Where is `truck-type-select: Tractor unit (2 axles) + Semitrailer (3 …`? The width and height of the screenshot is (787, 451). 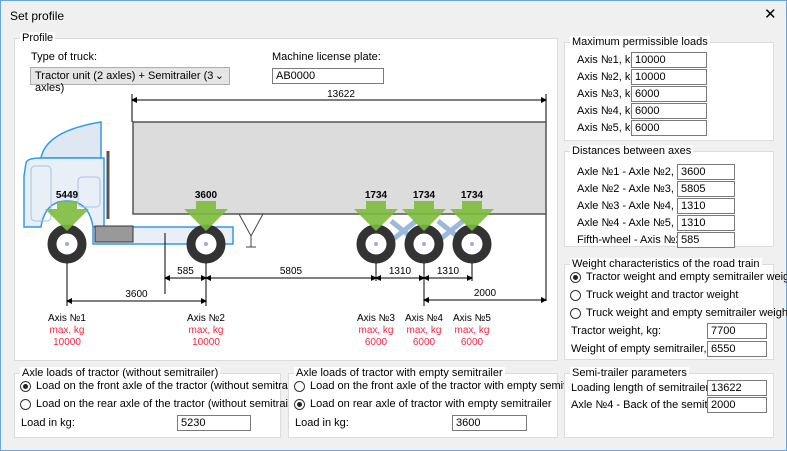 truck-type-select: Tractor unit (2 axles) + Semitrailer (3 … is located at coordinates (130, 80).